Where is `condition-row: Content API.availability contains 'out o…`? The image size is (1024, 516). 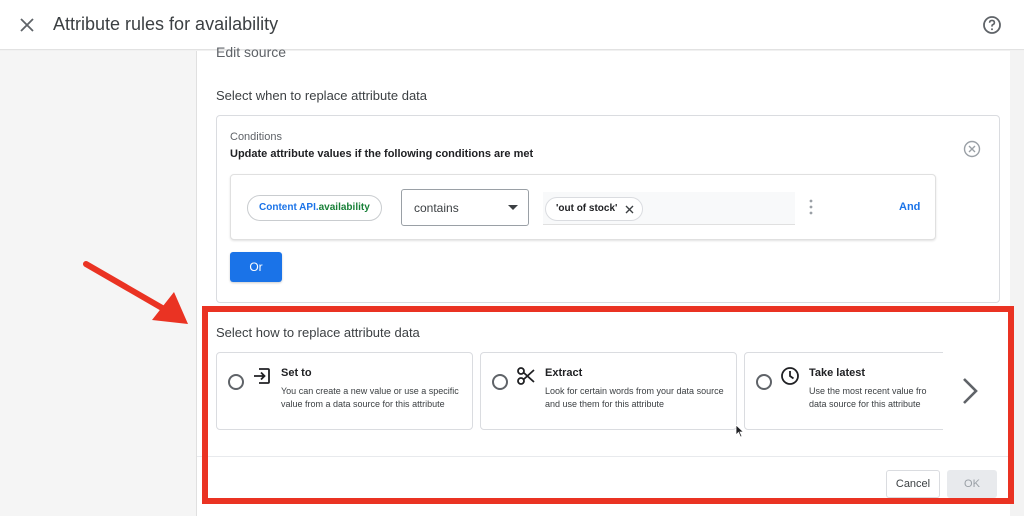
condition-row: Content API.availability contains 'out o… is located at coordinates (583, 207).